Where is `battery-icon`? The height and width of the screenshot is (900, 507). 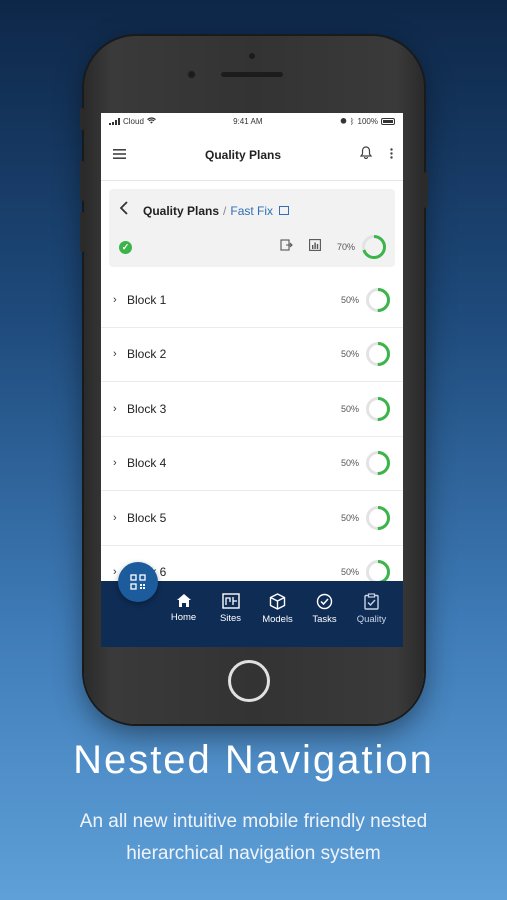
battery-icon is located at coordinates (387, 121).